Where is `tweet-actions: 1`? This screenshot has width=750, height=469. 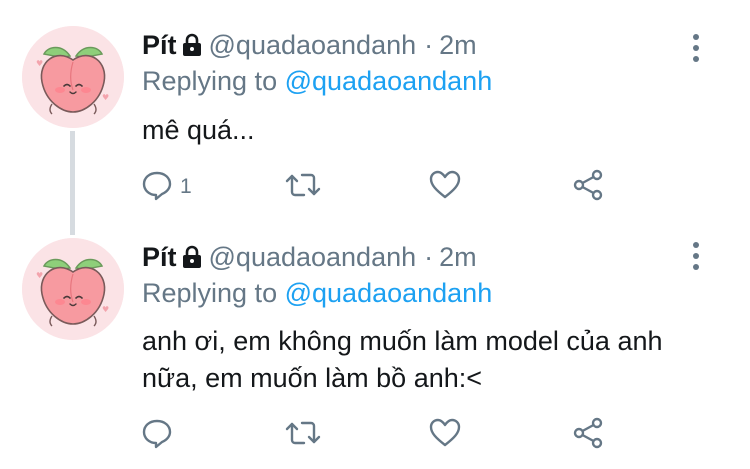 tweet-actions: 1 is located at coordinates (380, 187).